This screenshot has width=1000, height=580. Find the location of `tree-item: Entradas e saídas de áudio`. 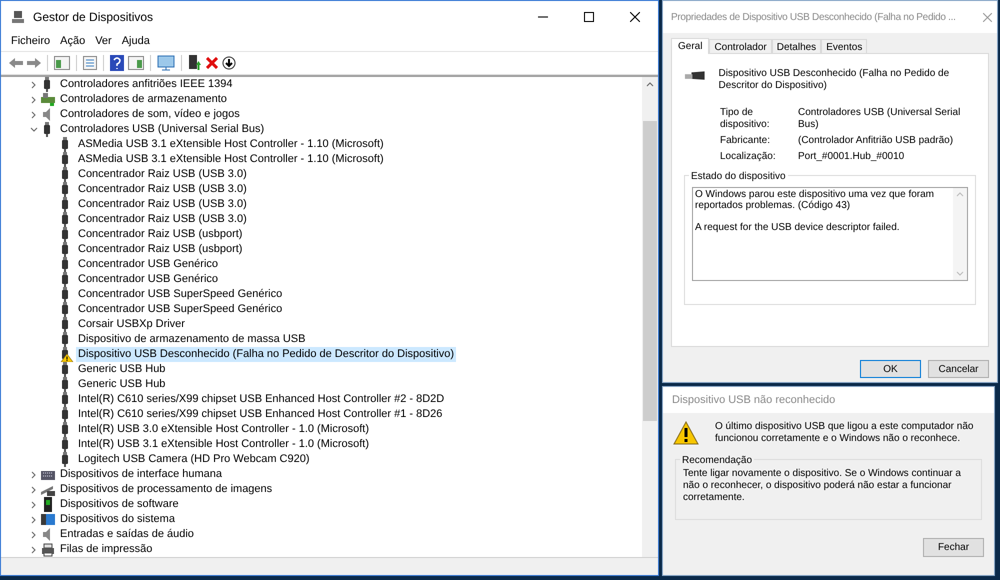

tree-item: Entradas e saídas de áudio is located at coordinates (127, 534).